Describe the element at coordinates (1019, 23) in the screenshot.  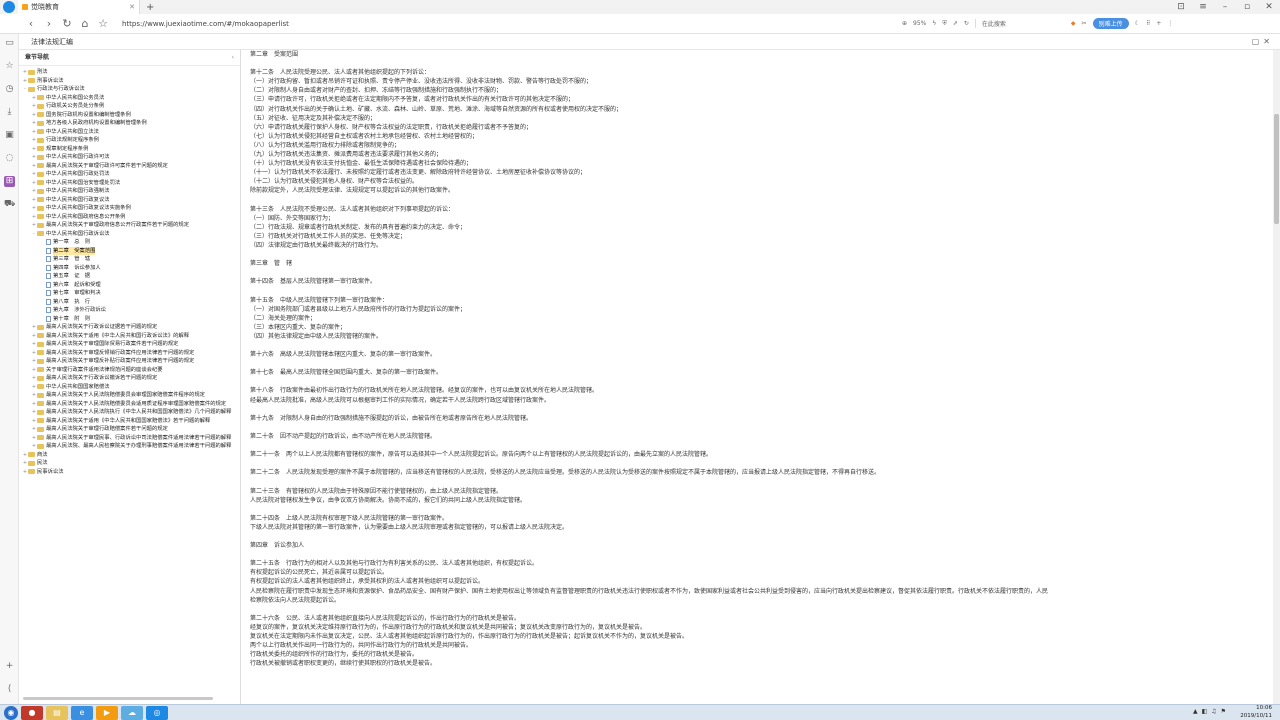
I see `search-box: 在此搜索` at that location.